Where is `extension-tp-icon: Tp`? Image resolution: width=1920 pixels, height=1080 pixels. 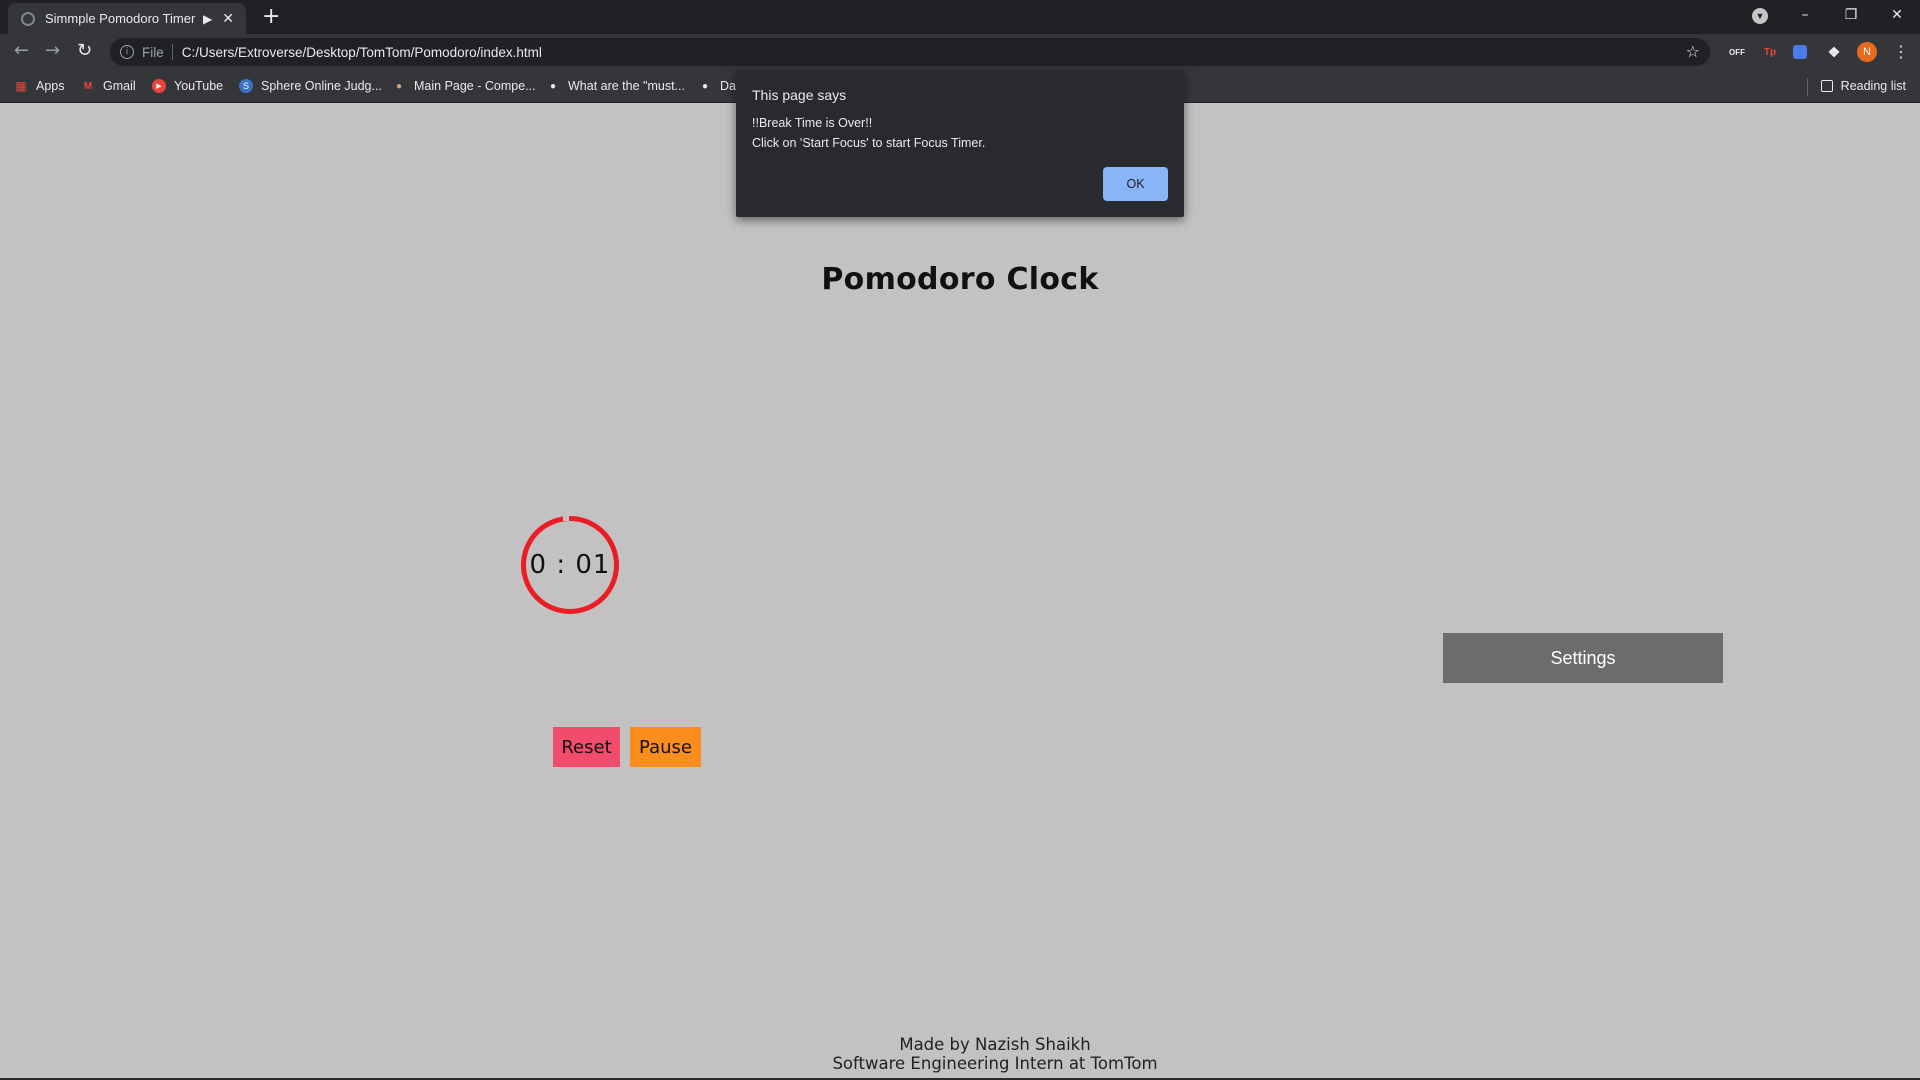
extension-tp-icon: Tp is located at coordinates (1770, 52).